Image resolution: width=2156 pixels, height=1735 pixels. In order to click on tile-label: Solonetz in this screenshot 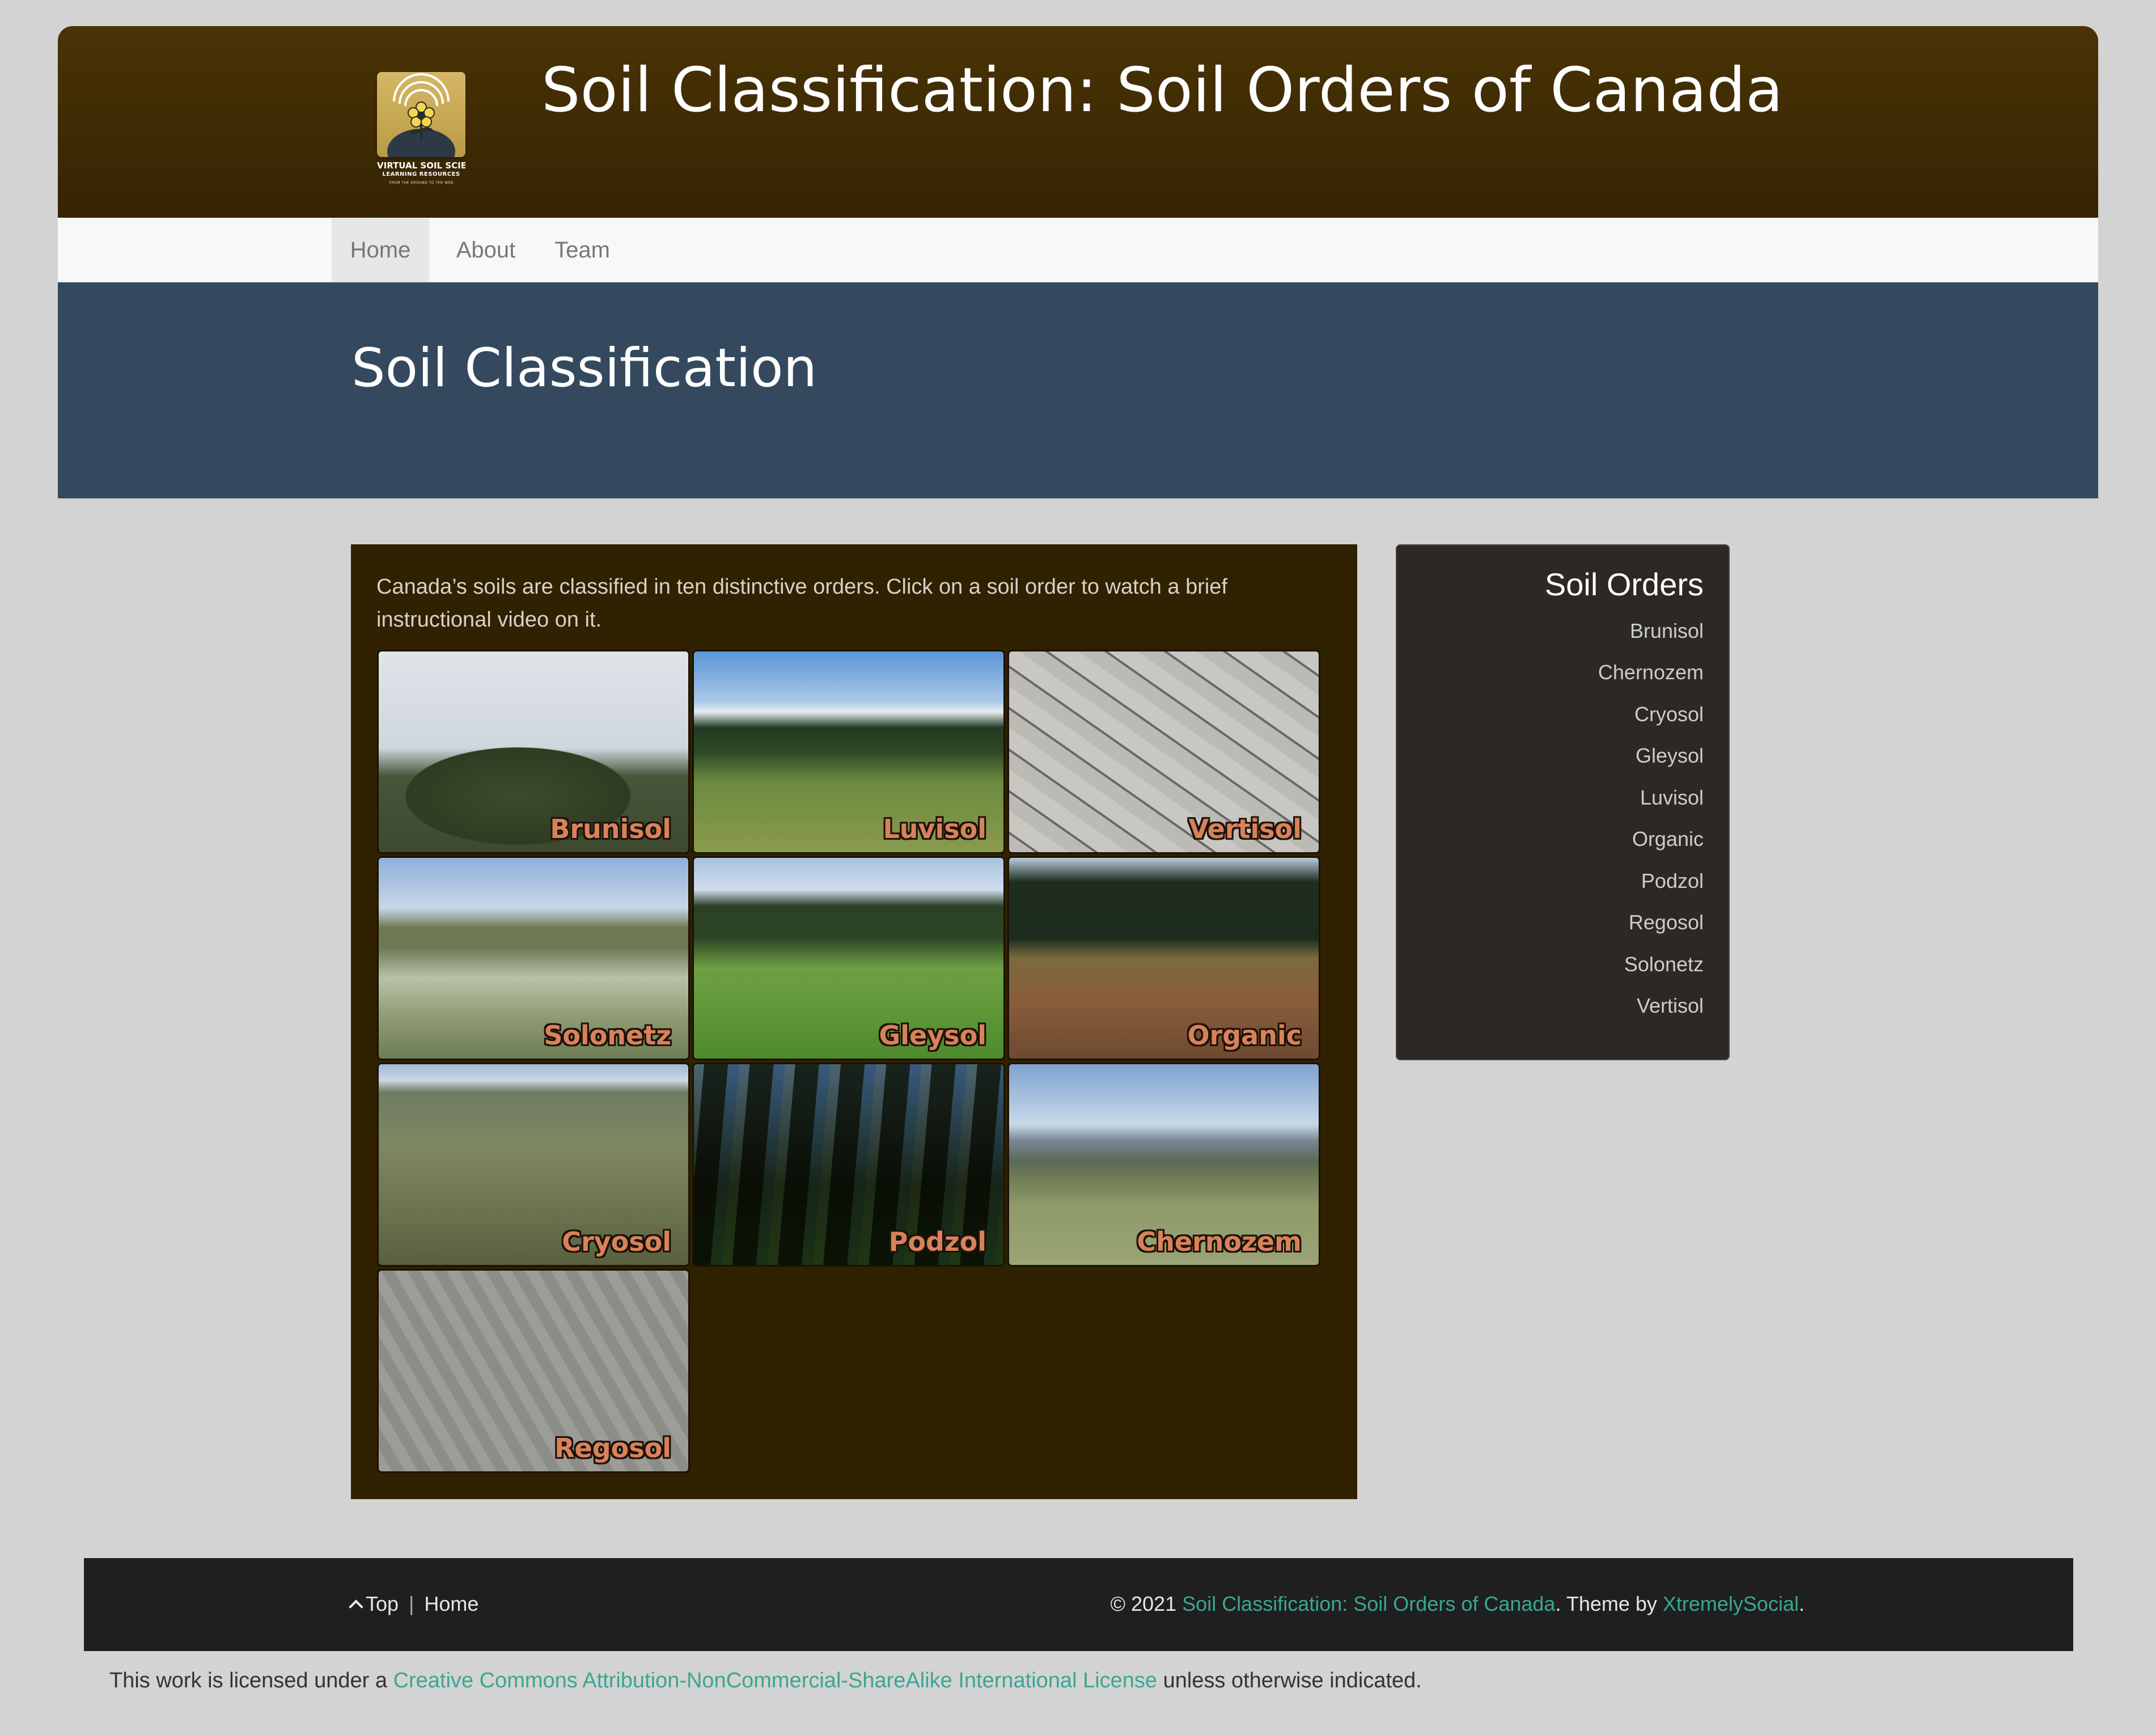, I will do `click(607, 1035)`.